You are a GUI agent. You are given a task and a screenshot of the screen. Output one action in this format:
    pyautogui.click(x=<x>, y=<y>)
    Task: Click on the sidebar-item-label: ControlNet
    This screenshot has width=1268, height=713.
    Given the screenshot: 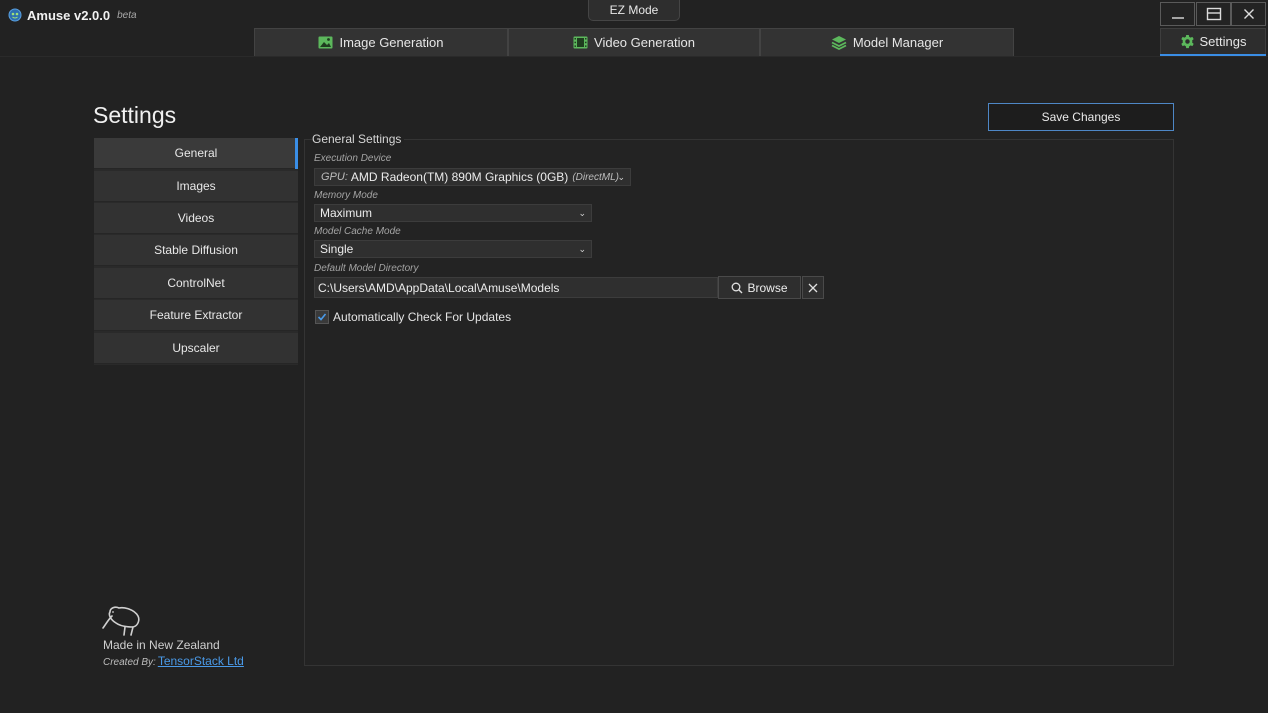 What is the action you would take?
    pyautogui.click(x=196, y=283)
    